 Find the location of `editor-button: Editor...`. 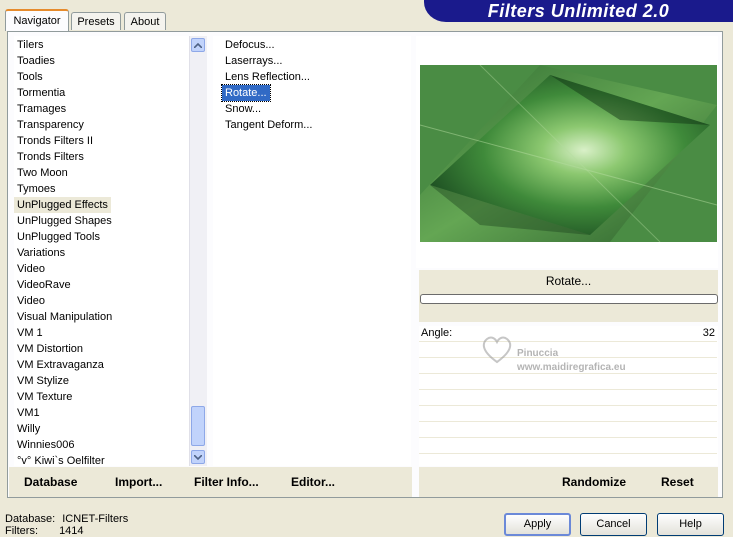

editor-button: Editor... is located at coordinates (313, 482).